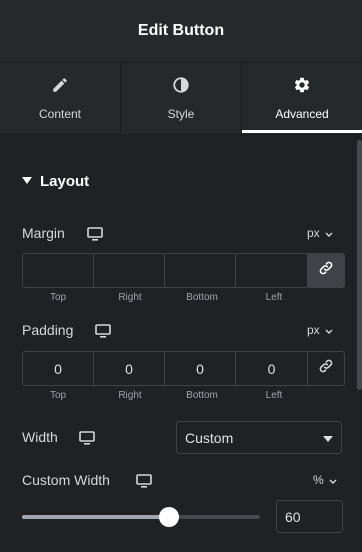 This screenshot has height=552, width=362. Describe the element at coordinates (58, 395) in the screenshot. I see `padding-top-label: Top` at that location.